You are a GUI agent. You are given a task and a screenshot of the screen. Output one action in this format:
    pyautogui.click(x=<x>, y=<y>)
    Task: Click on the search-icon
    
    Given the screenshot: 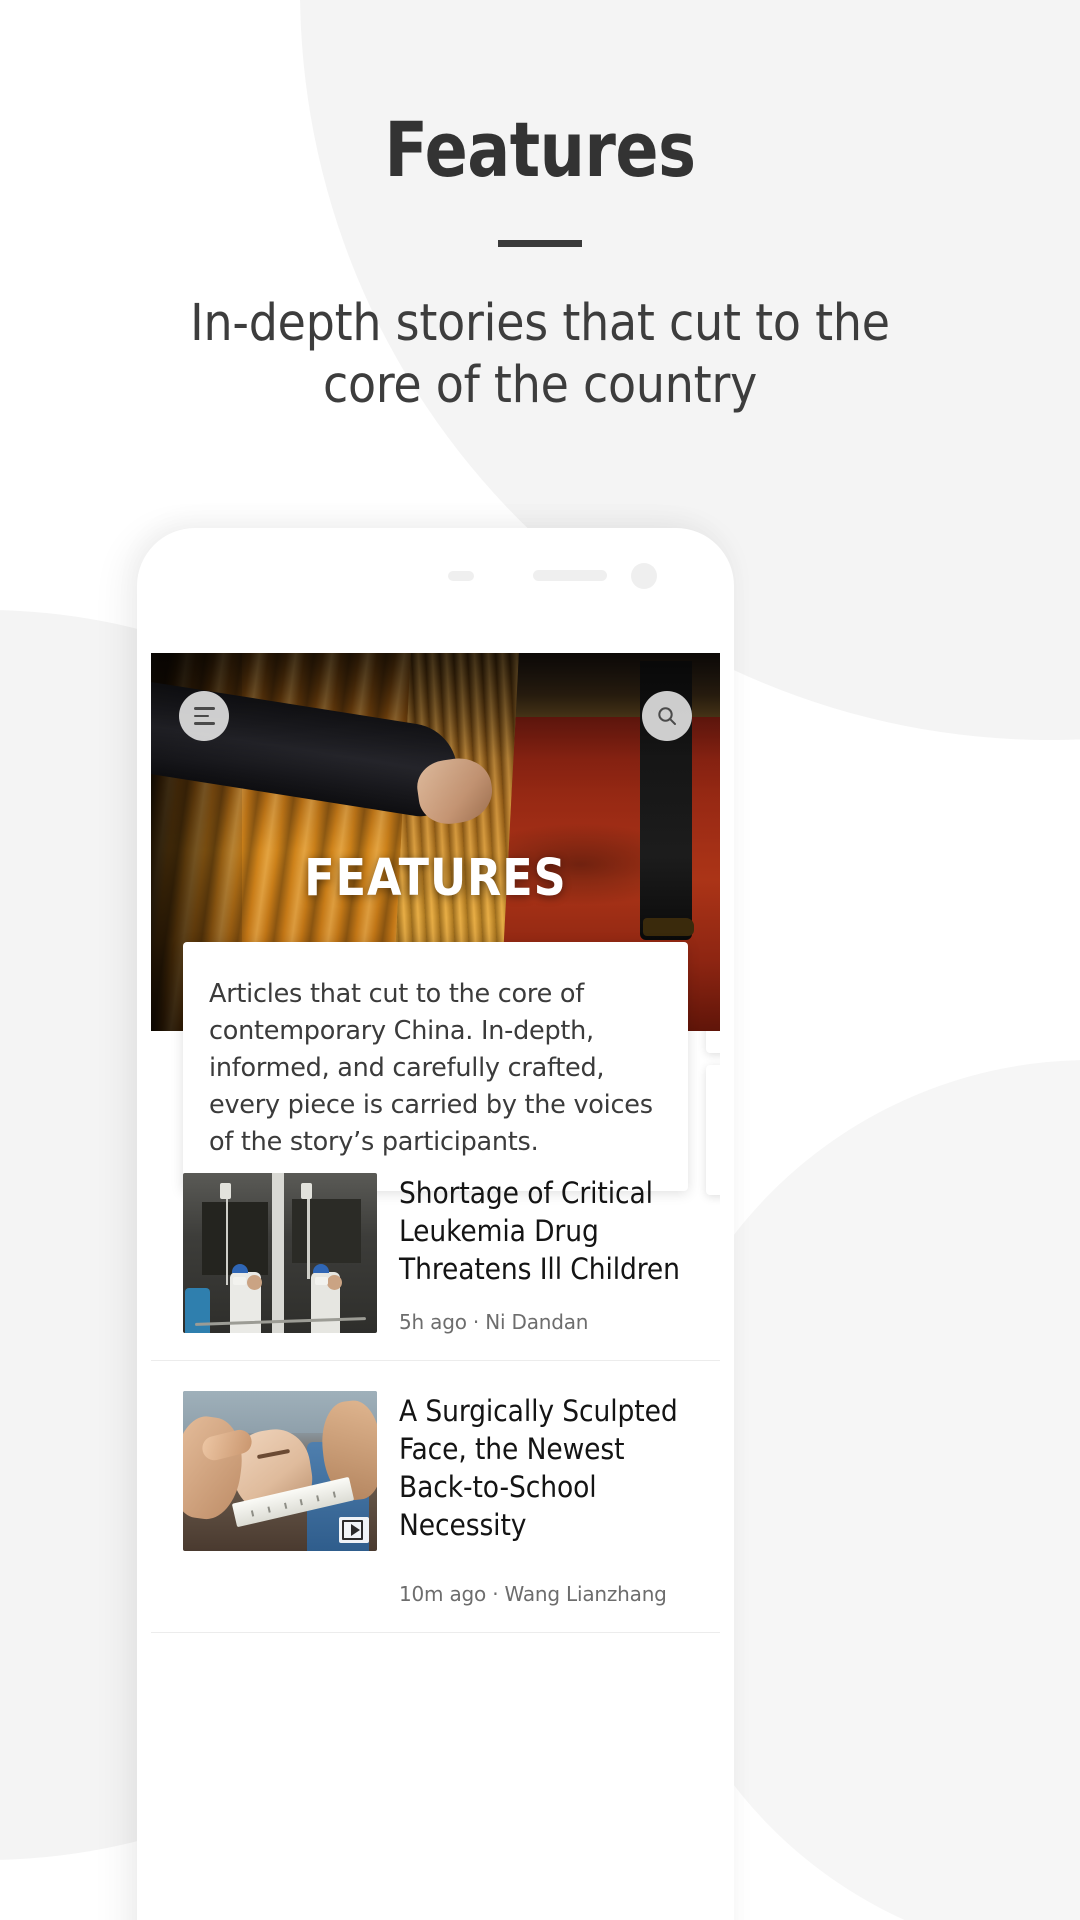 What is the action you would take?
    pyautogui.click(x=667, y=716)
    